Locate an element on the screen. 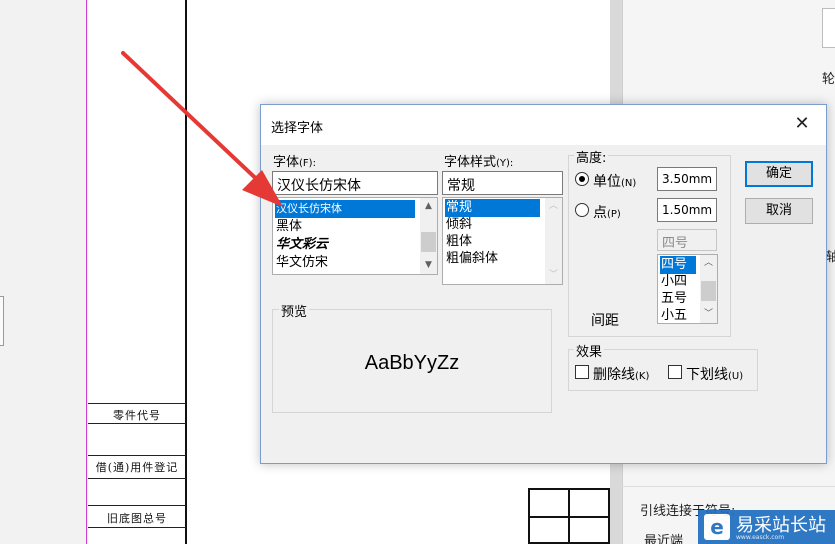 The height and width of the screenshot is (544, 835). drawing-border-line is located at coordinates (86, 272).